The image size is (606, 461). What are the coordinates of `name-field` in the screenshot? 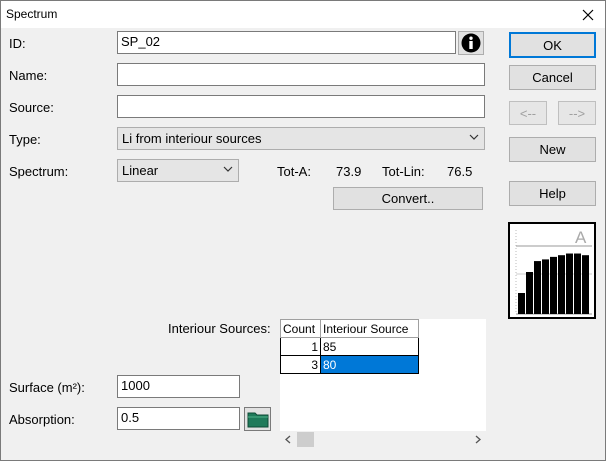 It's located at (301, 74).